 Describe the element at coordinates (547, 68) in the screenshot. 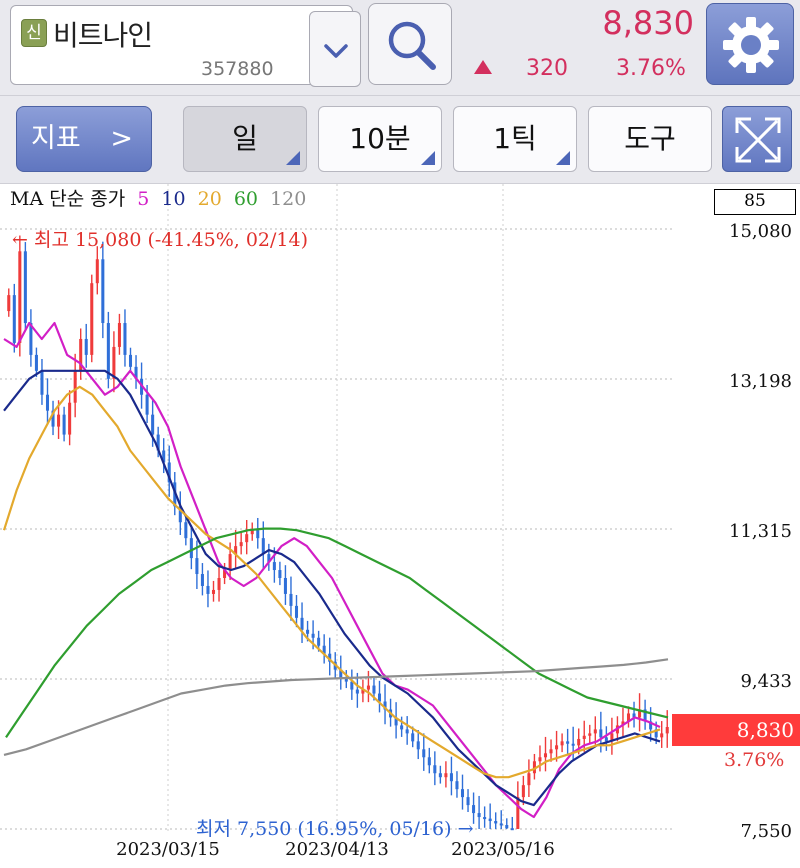

I see `price-change: 320` at that location.